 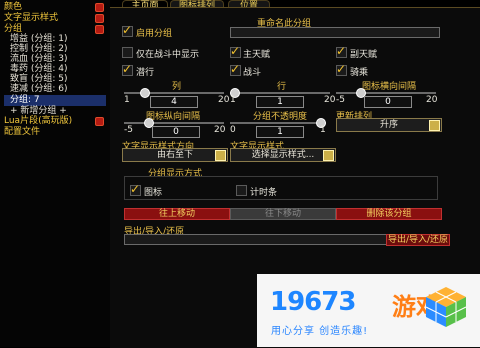 What do you see at coordinates (224, 100) in the screenshot?
I see `columns-max: 20` at bounding box center [224, 100].